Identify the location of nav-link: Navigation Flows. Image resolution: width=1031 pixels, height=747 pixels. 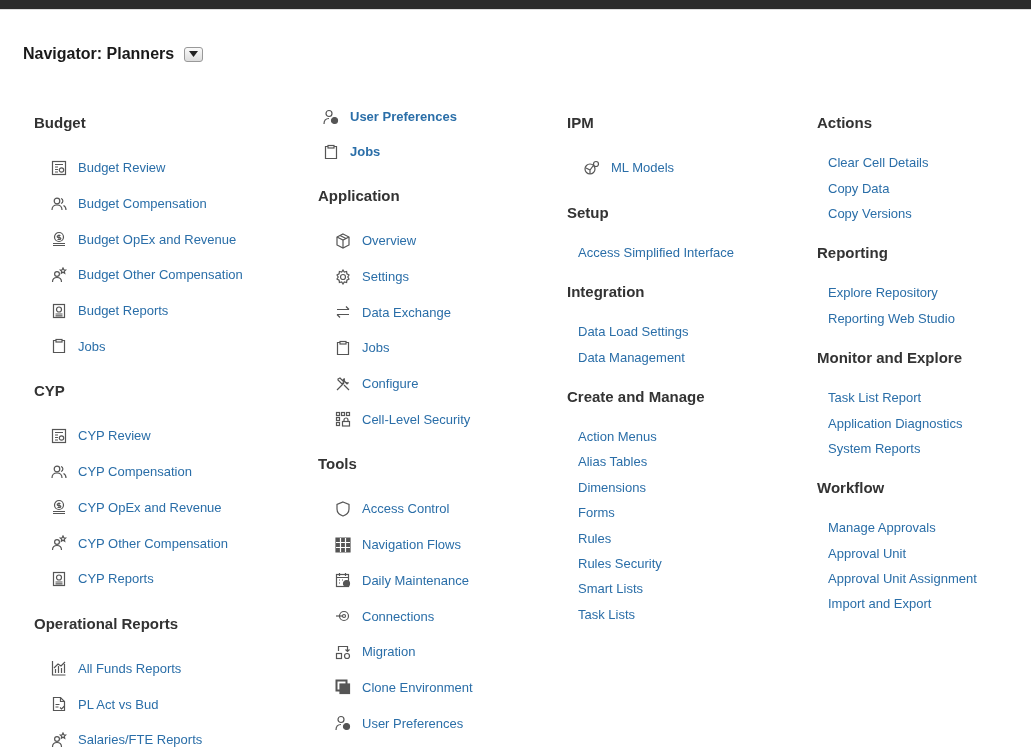
(411, 545).